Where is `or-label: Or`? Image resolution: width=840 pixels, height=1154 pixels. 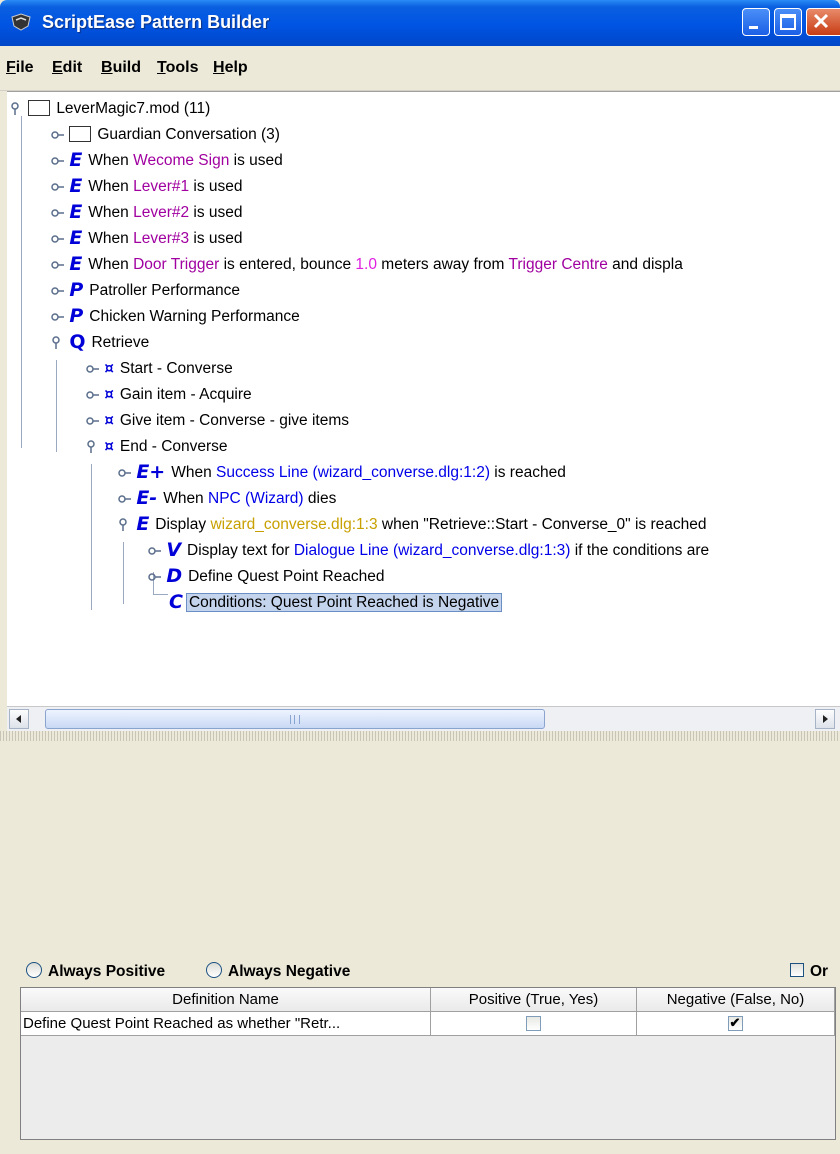 or-label: Or is located at coordinates (819, 971).